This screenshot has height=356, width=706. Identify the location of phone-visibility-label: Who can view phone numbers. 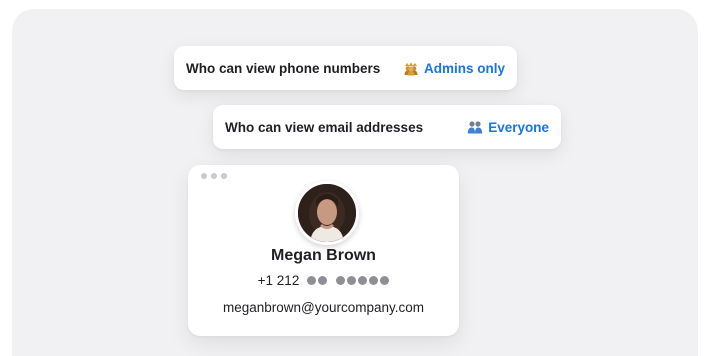
(283, 68).